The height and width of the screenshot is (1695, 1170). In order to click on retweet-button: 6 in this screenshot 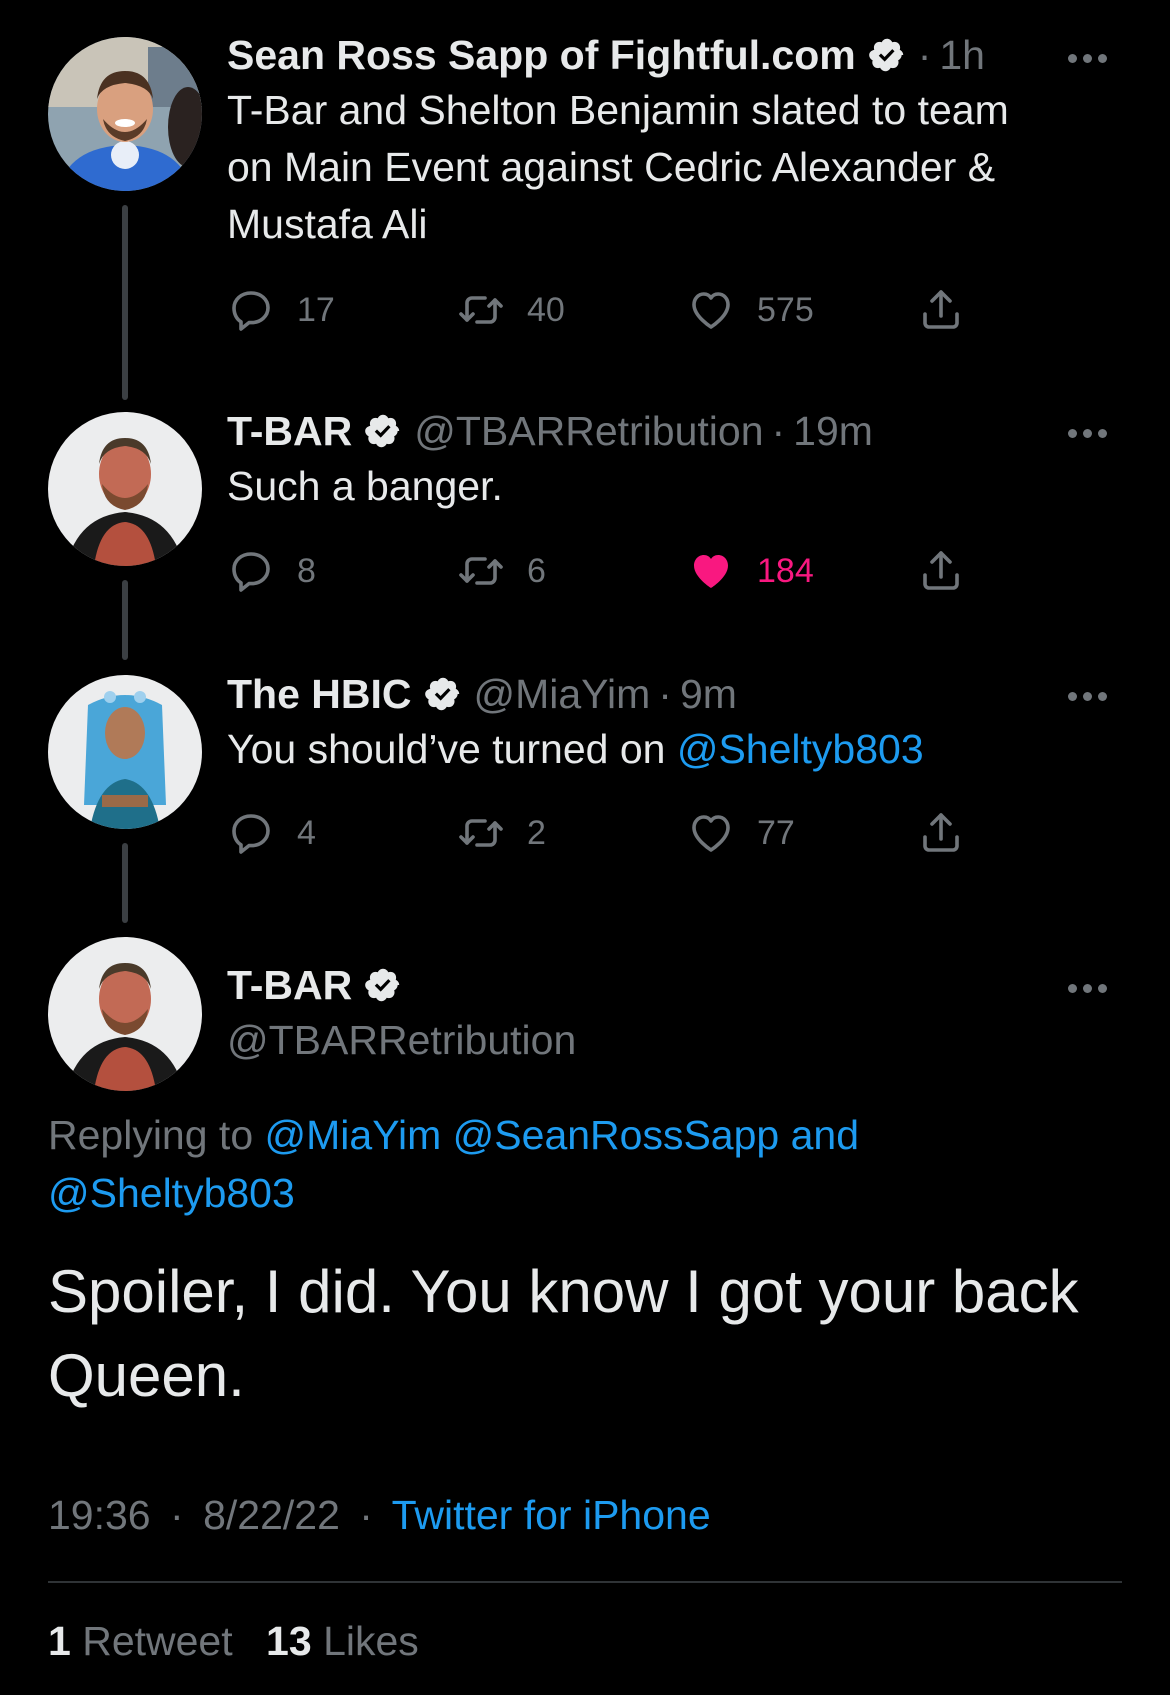, I will do `click(501, 571)`.